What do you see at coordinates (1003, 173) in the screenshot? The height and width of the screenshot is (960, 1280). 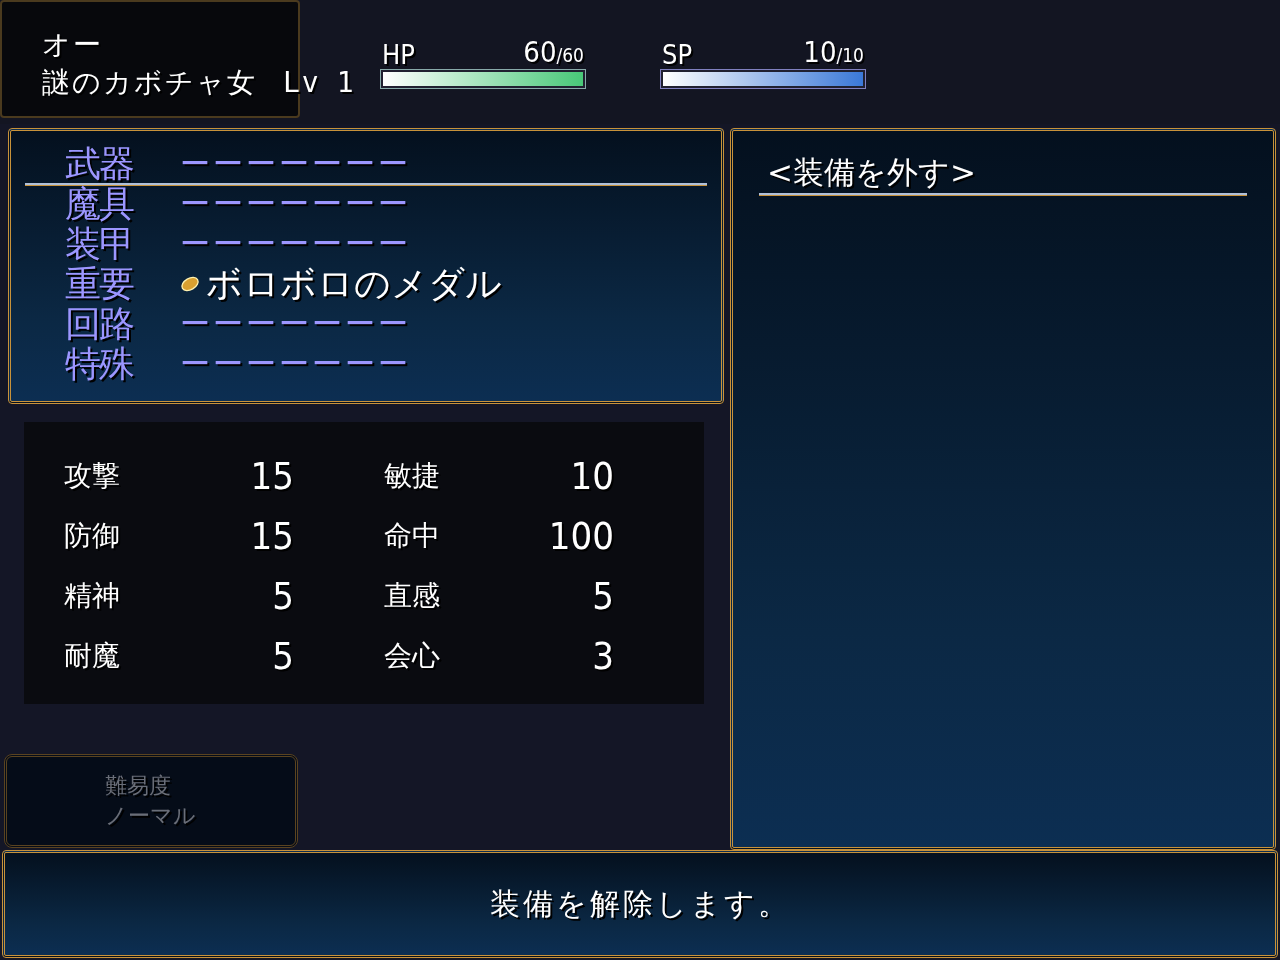 I see `list-item: <装備を外す>` at bounding box center [1003, 173].